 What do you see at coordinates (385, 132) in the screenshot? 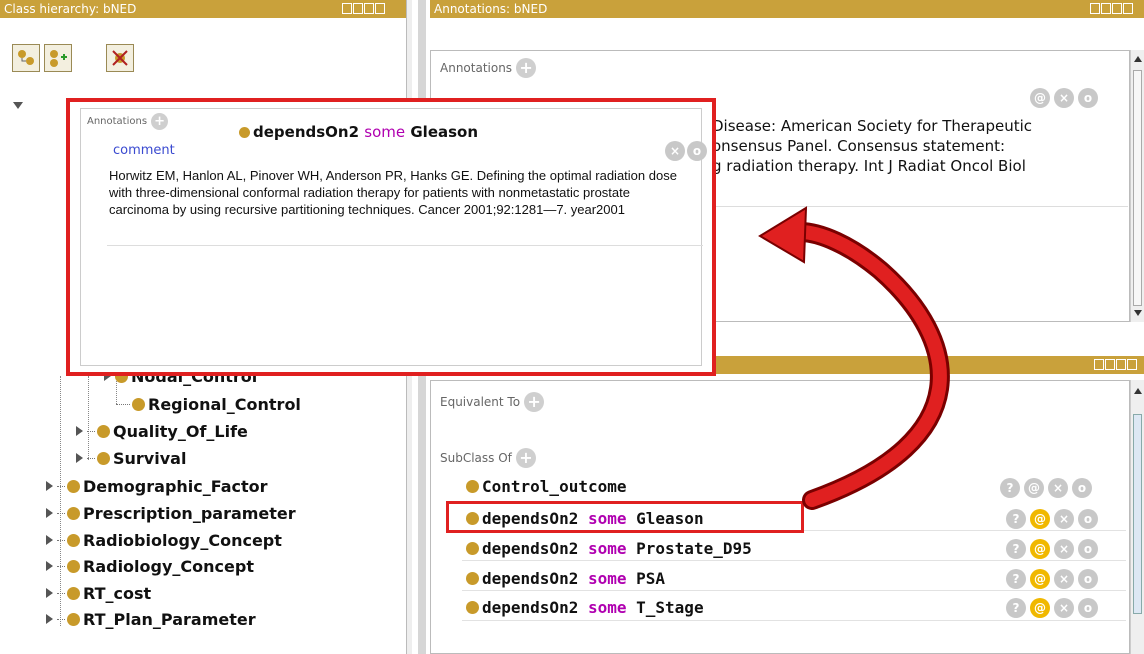
I see `popup-axiom-keyword: some` at bounding box center [385, 132].